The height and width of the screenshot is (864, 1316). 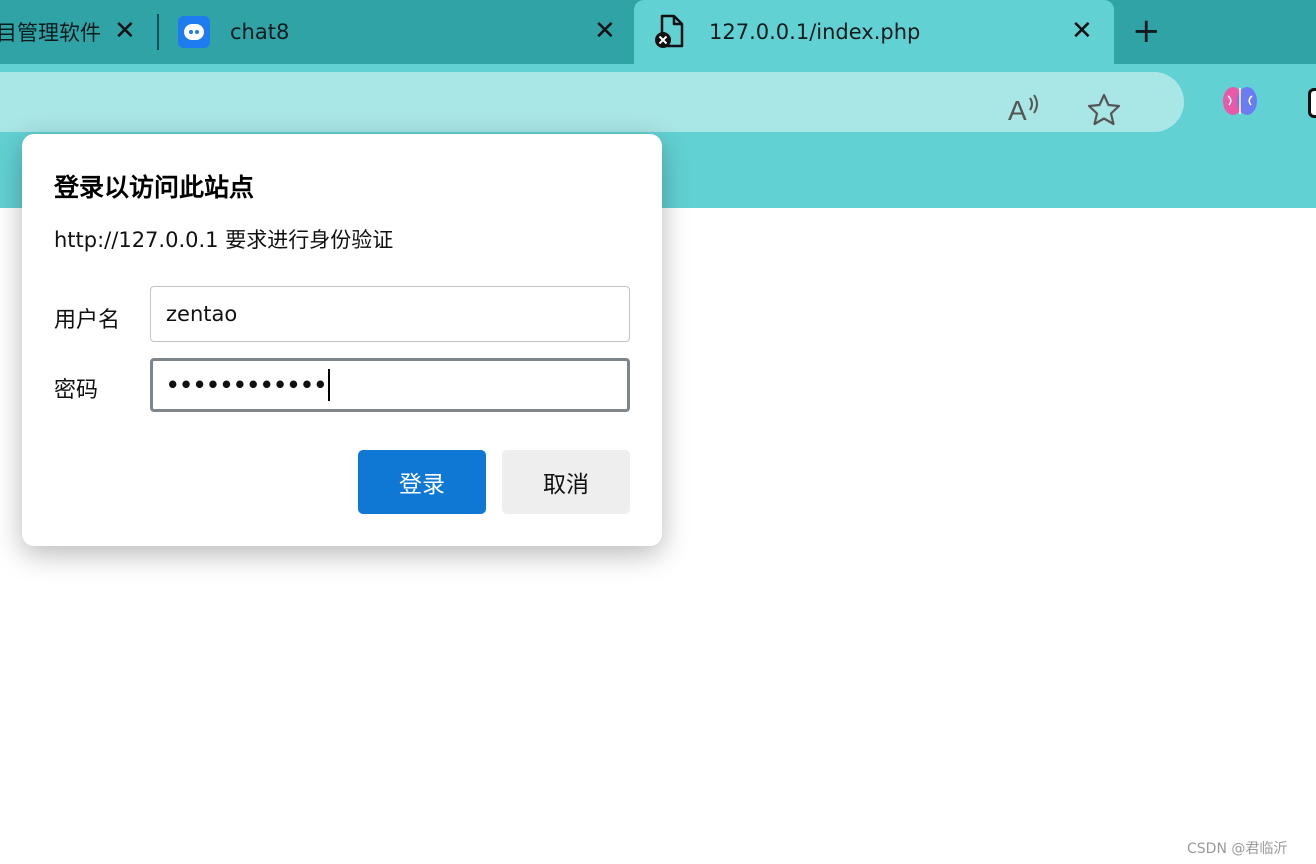 What do you see at coordinates (154, 187) in the screenshot?
I see `dialog-title: 登录以访问此站点` at bounding box center [154, 187].